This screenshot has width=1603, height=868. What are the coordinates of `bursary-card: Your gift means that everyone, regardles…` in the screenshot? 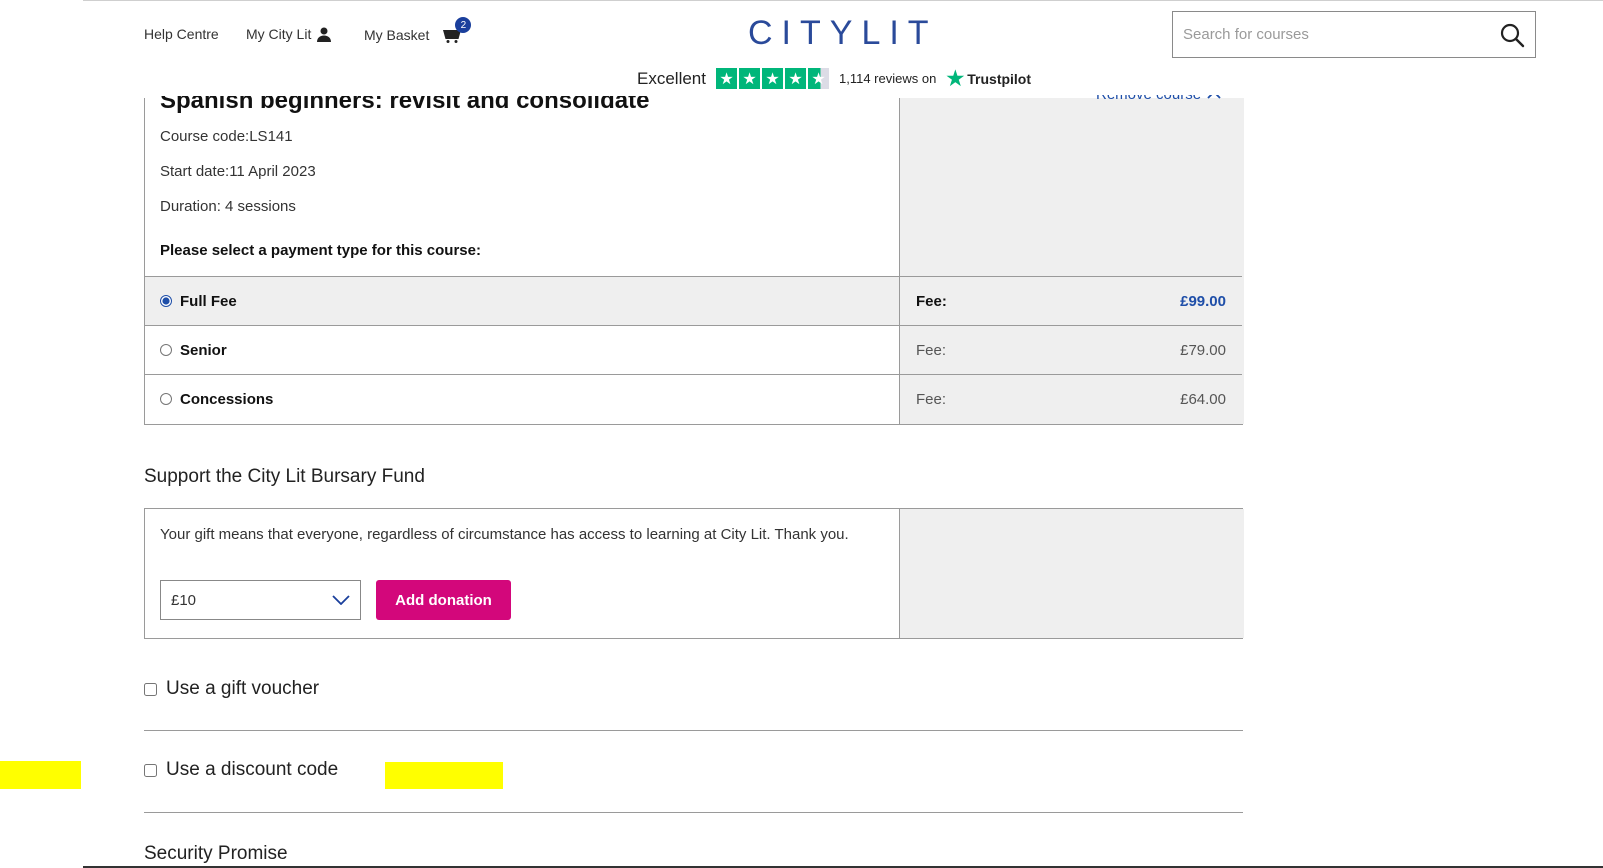 It's located at (694, 573).